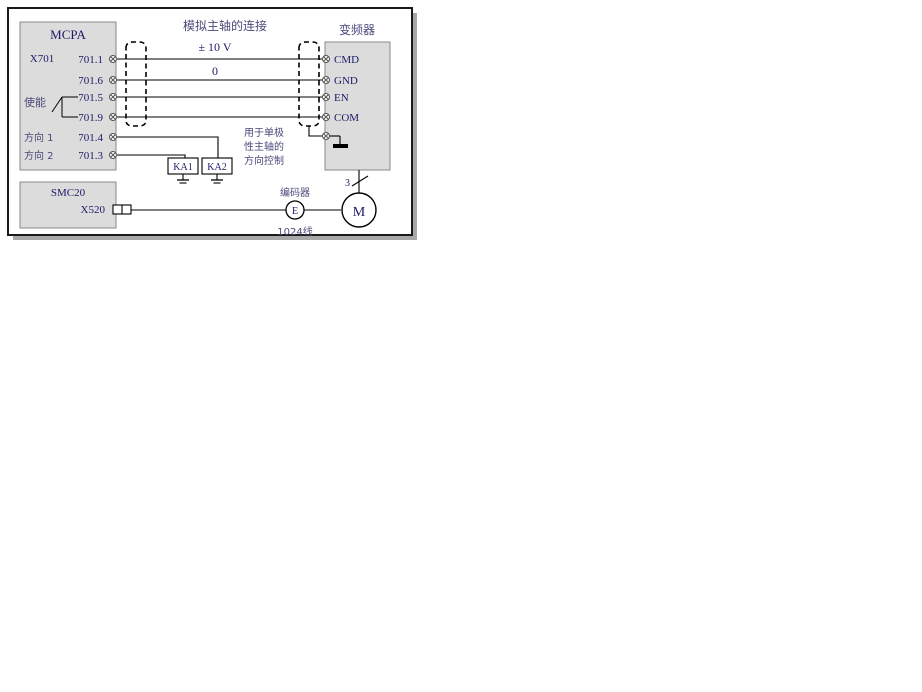 This screenshot has width=922, height=692. Describe the element at coordinates (90, 118) in the screenshot. I see `mcpa-terminal-label-701-9: 701.9` at that location.